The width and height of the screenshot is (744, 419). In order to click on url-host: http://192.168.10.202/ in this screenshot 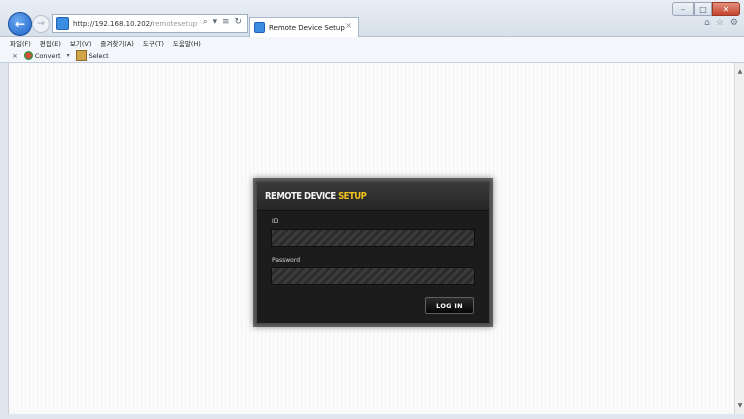, I will do `click(113, 23)`.